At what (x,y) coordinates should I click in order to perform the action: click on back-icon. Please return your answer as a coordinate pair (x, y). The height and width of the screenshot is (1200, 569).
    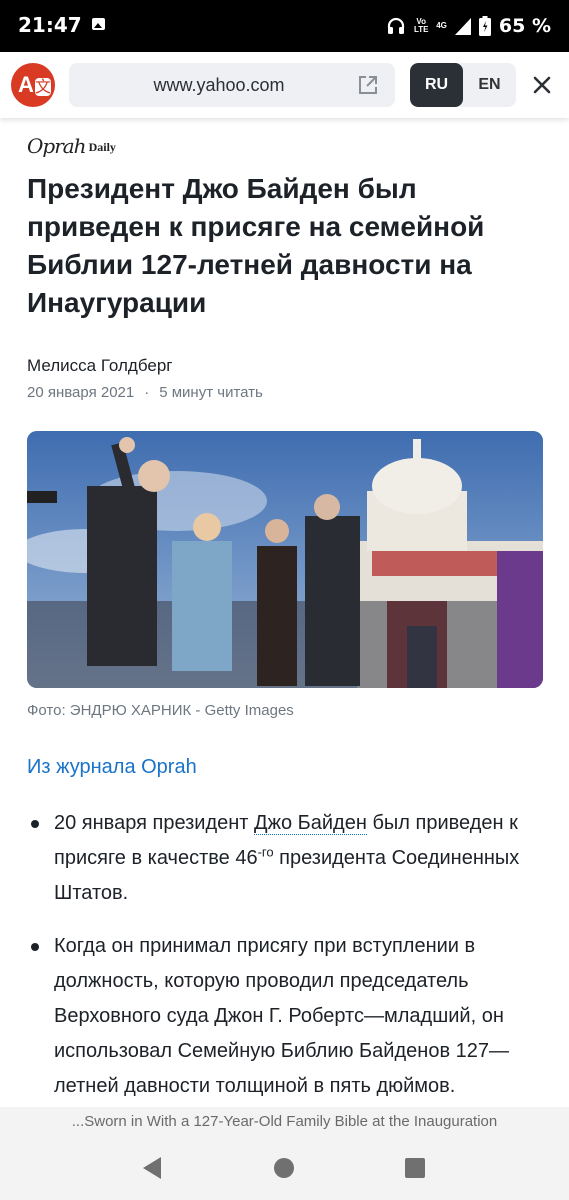
    Looking at the image, I should click on (152, 1168).